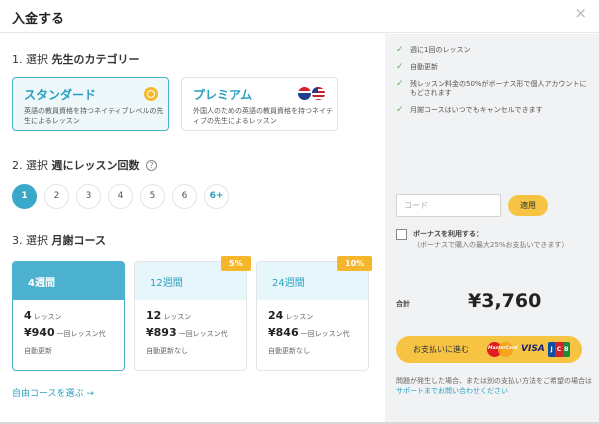 Image resolution: width=599 pixels, height=424 pixels. Describe the element at coordinates (417, 67) in the screenshot. I see `feature-item: ✓ 自動更新` at that location.